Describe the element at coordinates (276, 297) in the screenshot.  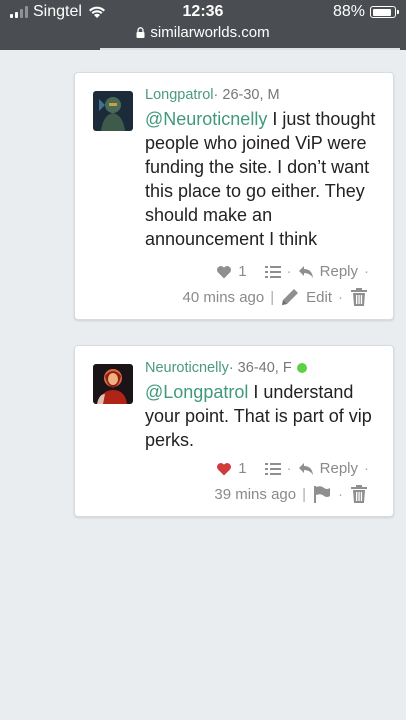
I see `comment-actions-row2: 40 mins ago | Edit ·` at that location.